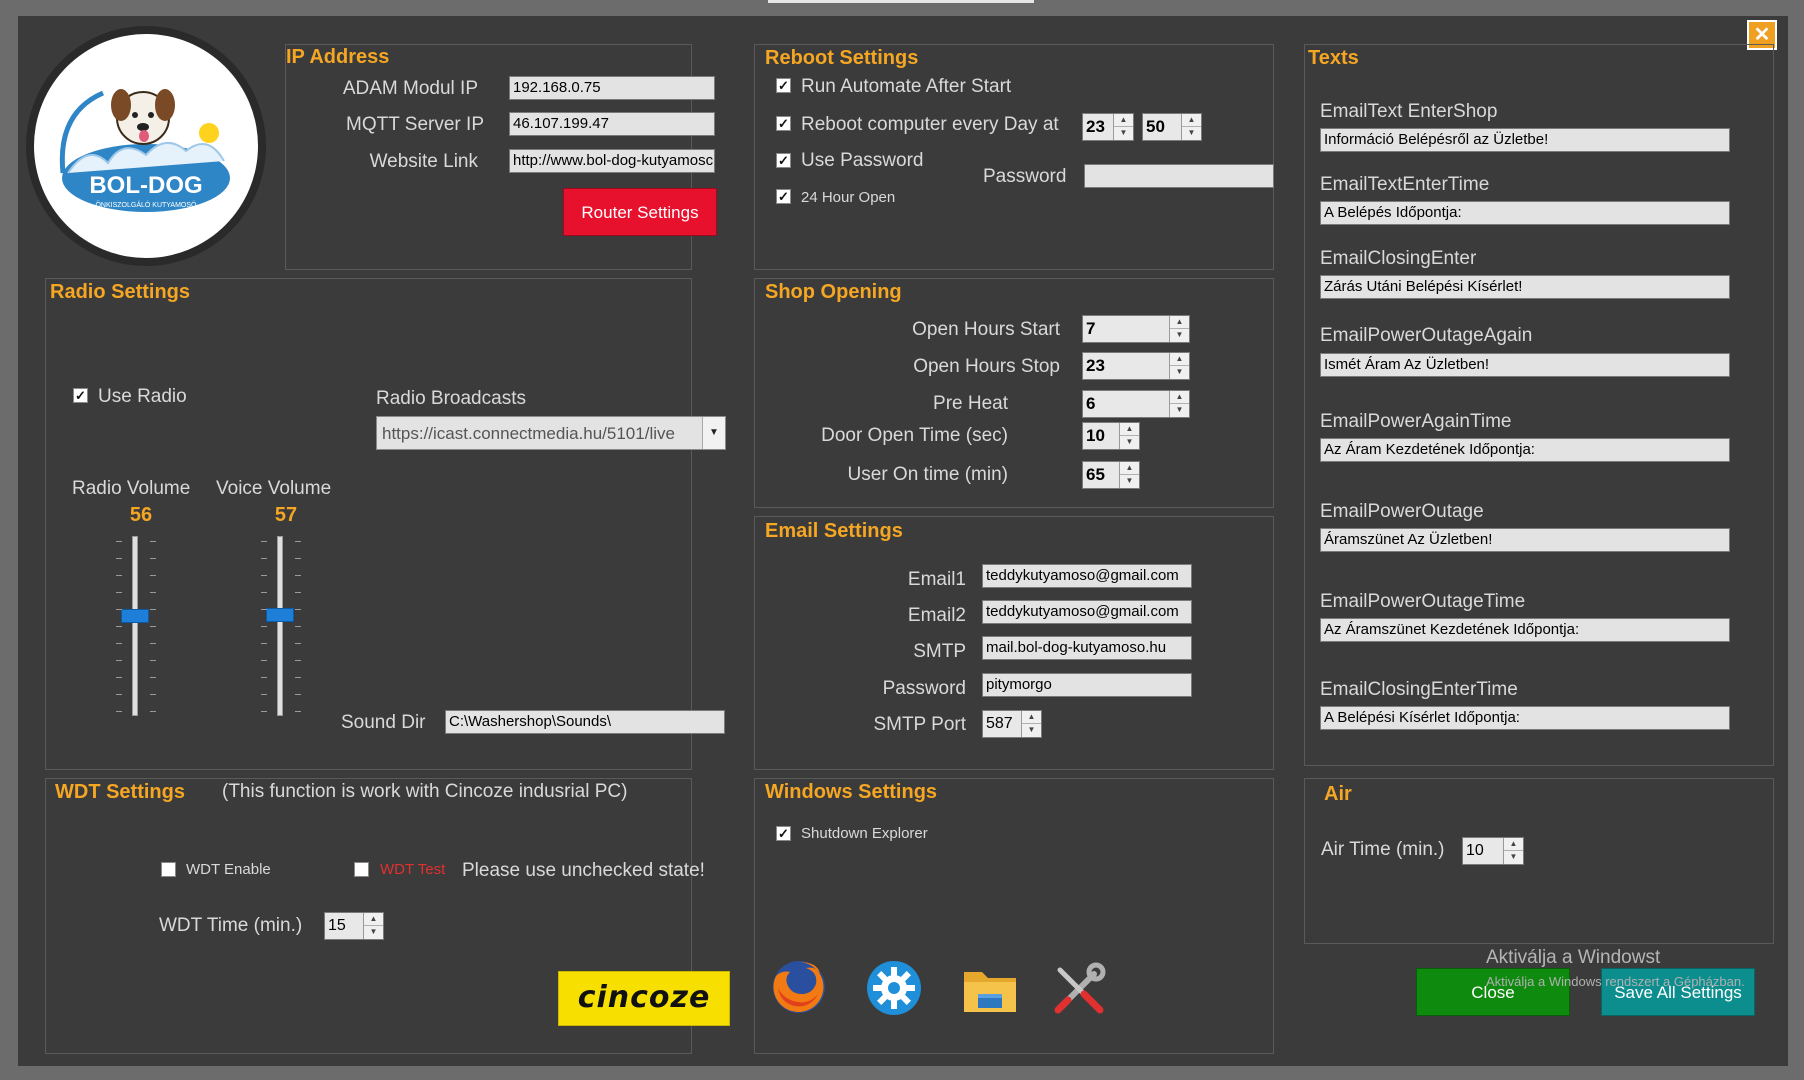  I want to click on logo-text: BOL-DOG, so click(145, 185).